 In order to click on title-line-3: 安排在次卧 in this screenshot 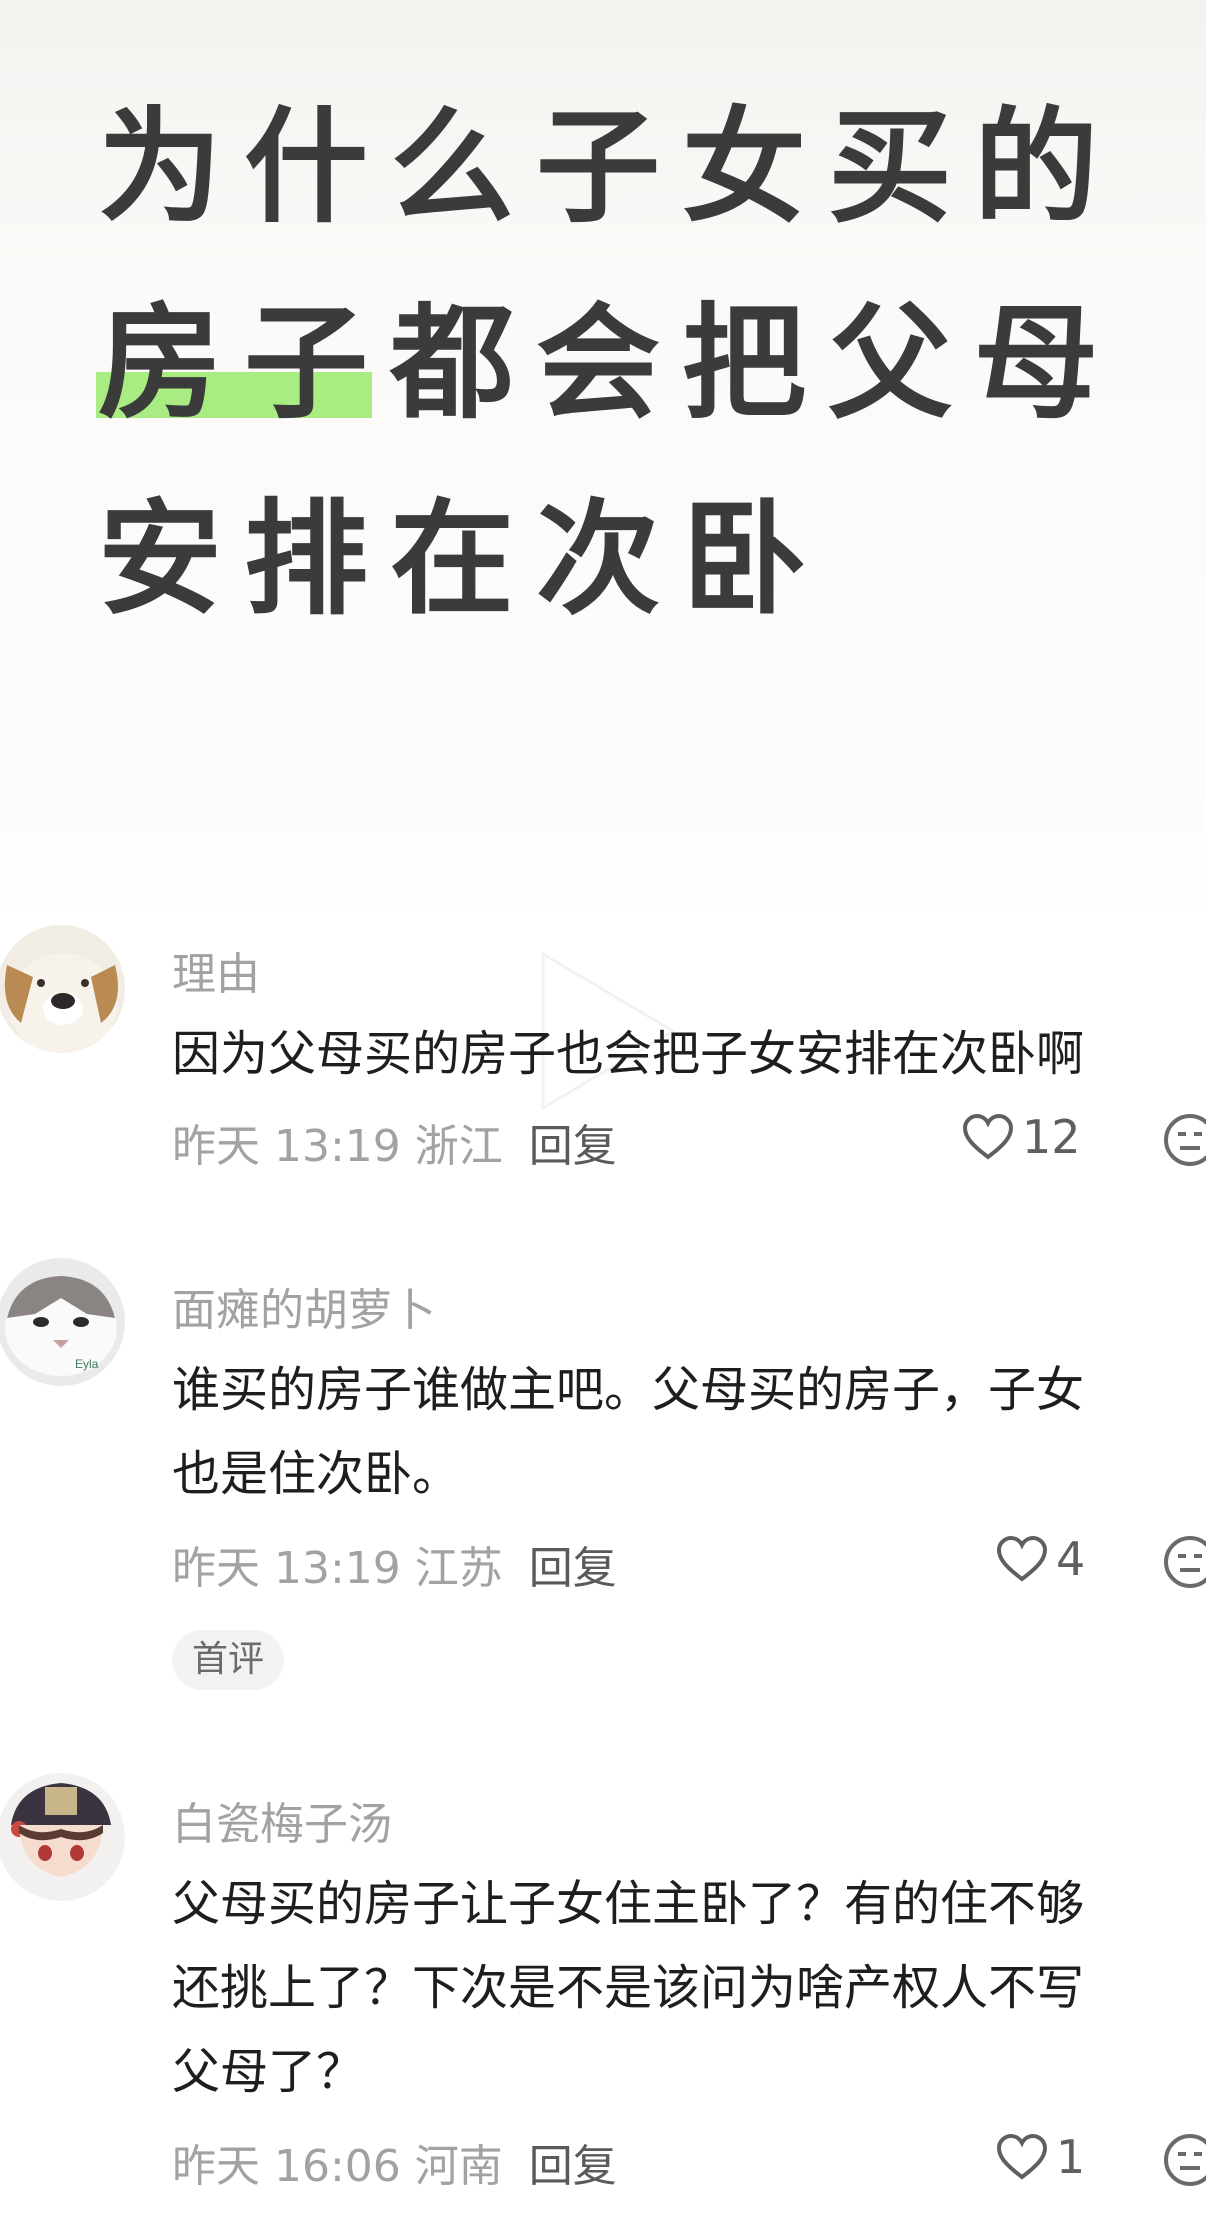, I will do `click(463, 560)`.